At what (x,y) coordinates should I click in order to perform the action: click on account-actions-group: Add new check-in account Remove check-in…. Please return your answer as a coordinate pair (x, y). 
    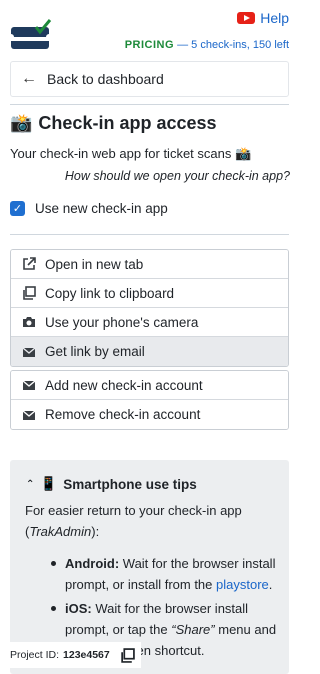
    Looking at the image, I should click on (149, 400).